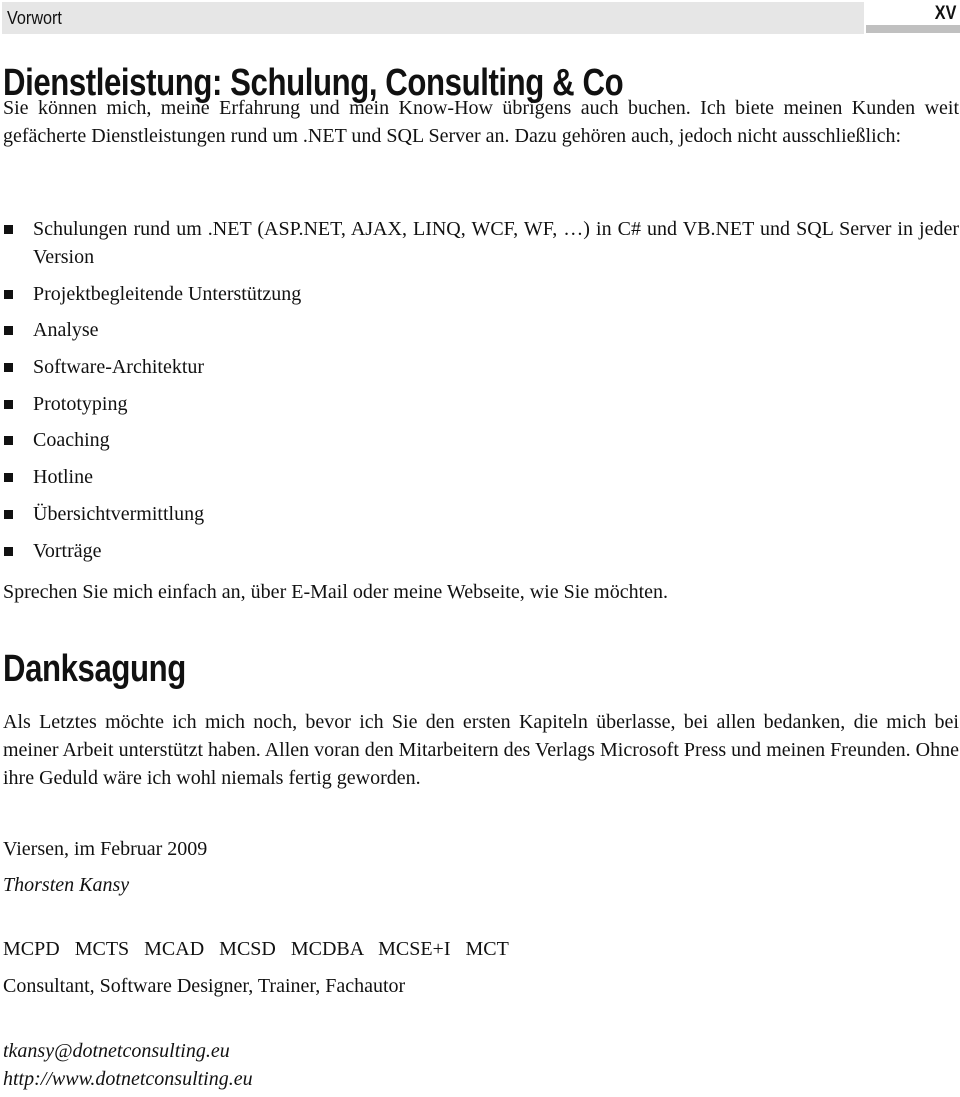 The width and height of the screenshot is (960, 1097). Describe the element at coordinates (945, 13) in the screenshot. I see `page-number: XV` at that location.